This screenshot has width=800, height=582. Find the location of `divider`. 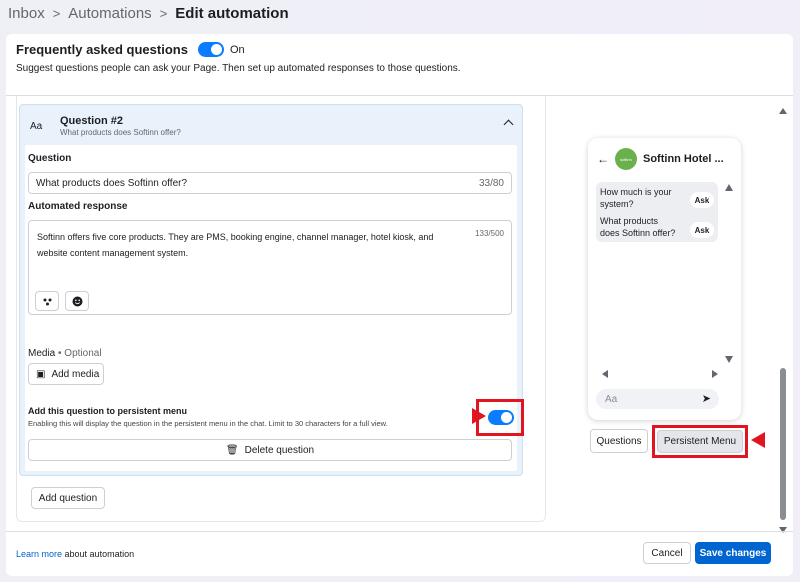

divider is located at coordinates (399, 531).